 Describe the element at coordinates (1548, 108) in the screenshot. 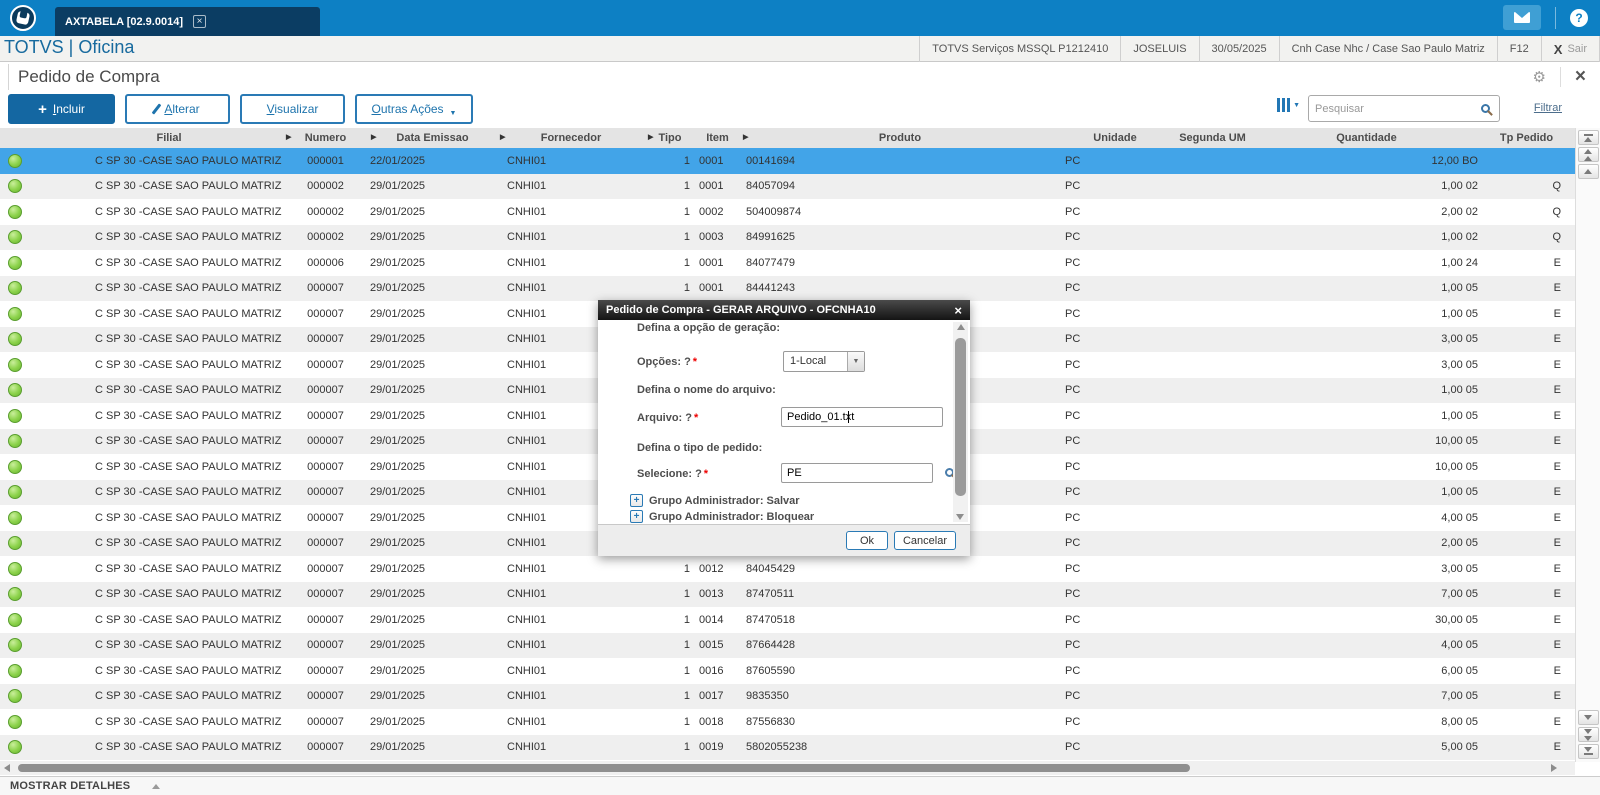

I see `filtrar-link: Filtrar` at that location.